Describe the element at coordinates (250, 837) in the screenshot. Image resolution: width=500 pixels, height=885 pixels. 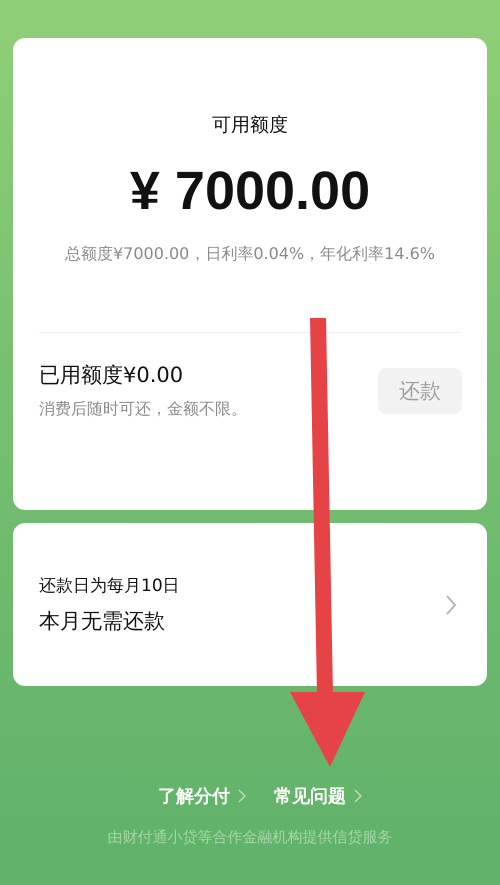
I see `footer-note: 由财付通小贷等合作金融机构提供信贷服务` at that location.